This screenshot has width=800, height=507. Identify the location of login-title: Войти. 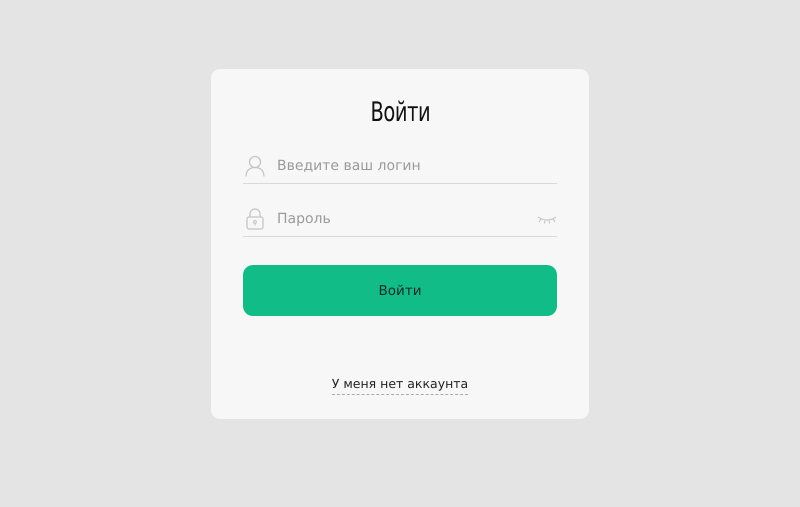
(400, 113).